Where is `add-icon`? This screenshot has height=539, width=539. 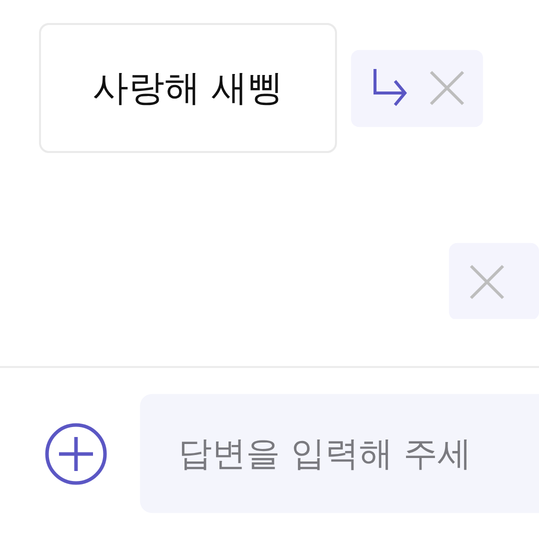 add-icon is located at coordinates (76, 454).